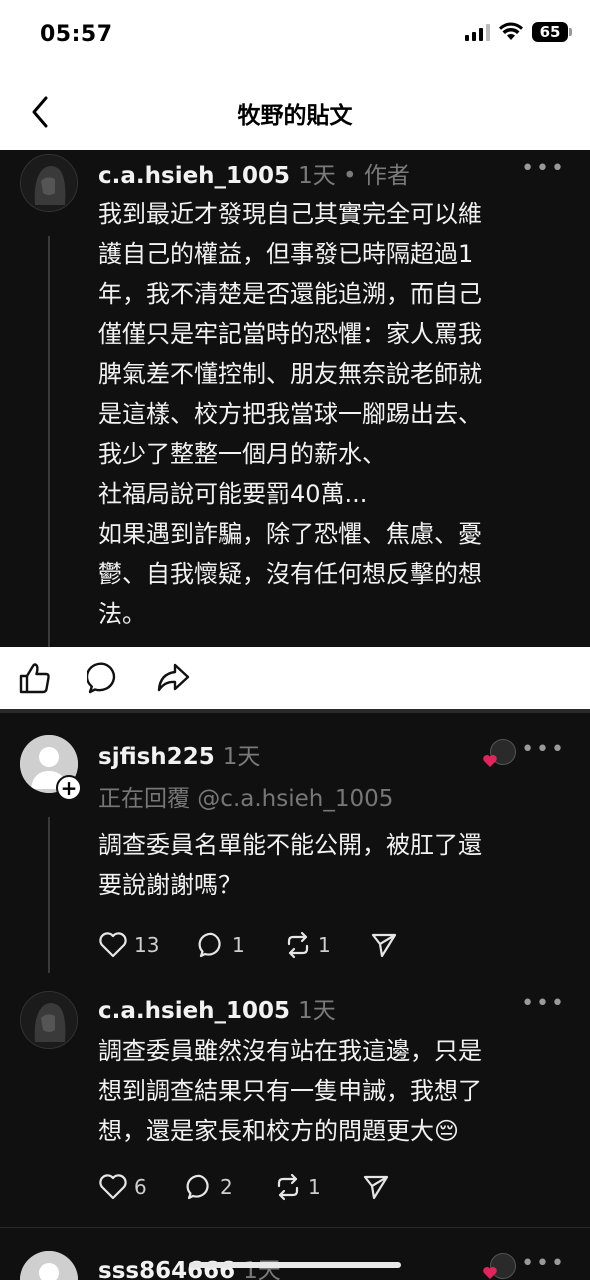  What do you see at coordinates (290, 294) in the screenshot?
I see `post-line: 年，我不清楚是否還能追溯，而自己` at bounding box center [290, 294].